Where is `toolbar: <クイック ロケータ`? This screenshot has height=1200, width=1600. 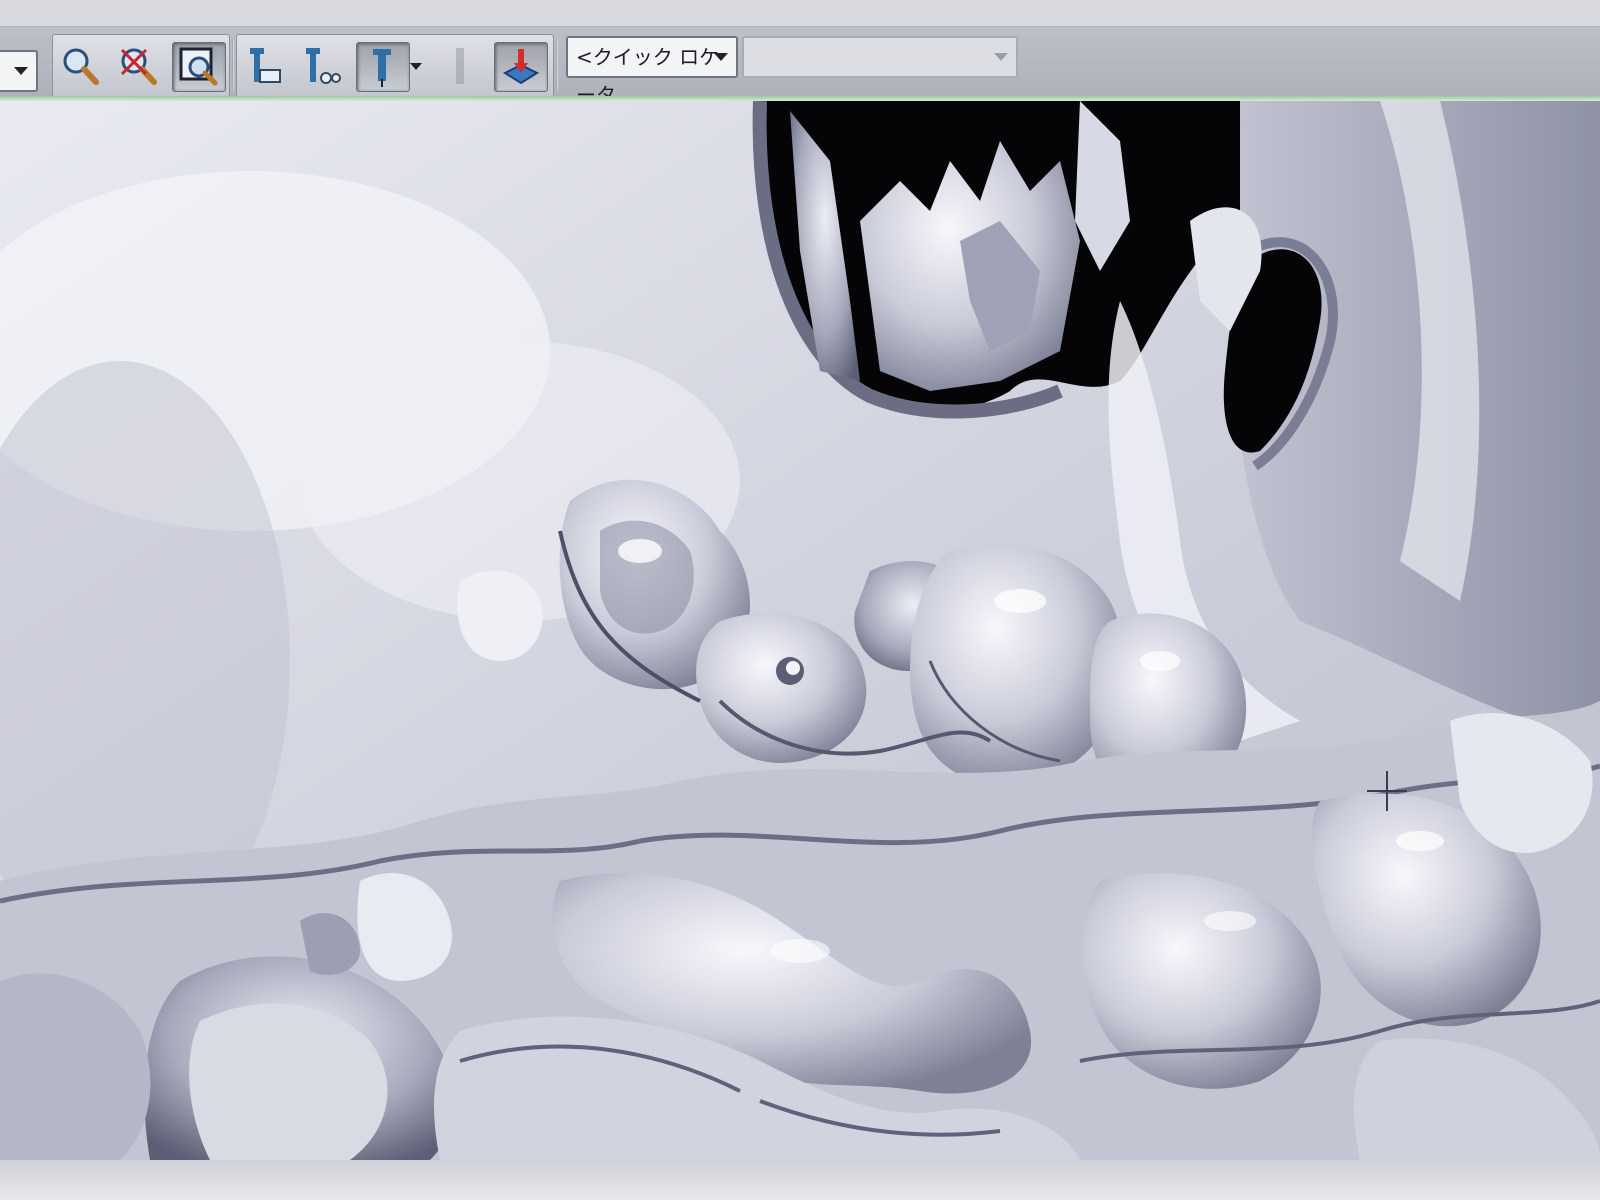
toolbar: <クイック ロケータ is located at coordinates (800, 53).